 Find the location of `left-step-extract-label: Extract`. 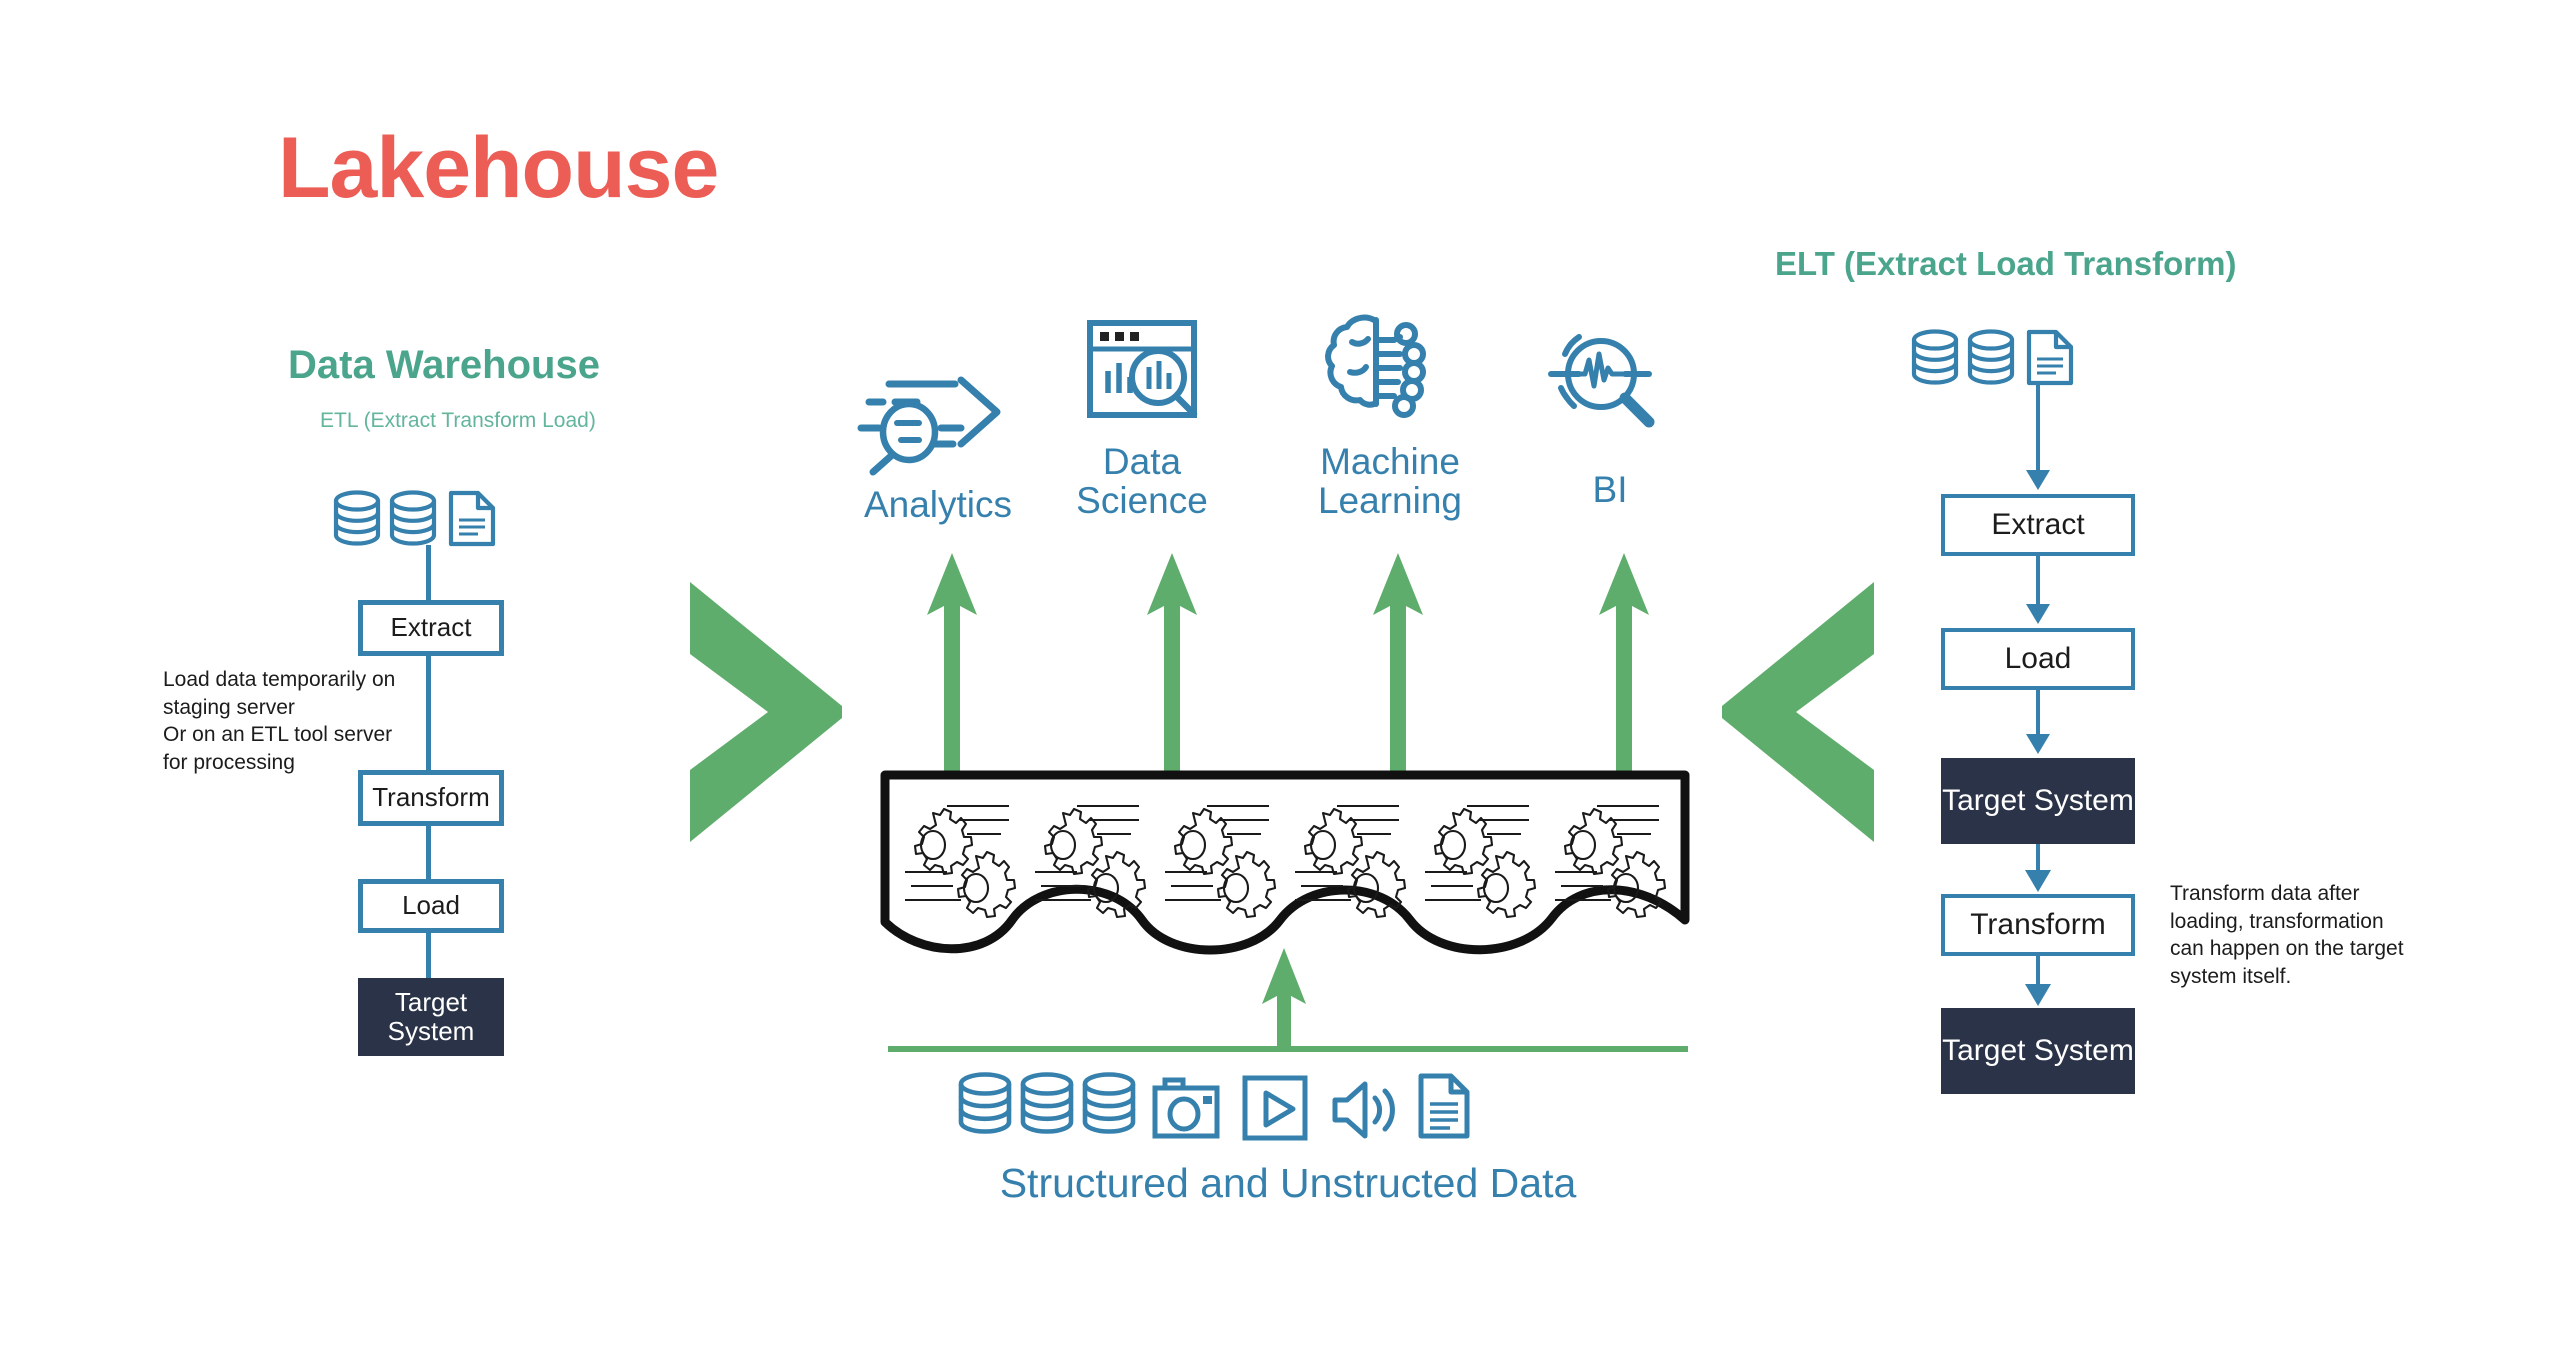

left-step-extract-label: Extract is located at coordinates (431, 627).